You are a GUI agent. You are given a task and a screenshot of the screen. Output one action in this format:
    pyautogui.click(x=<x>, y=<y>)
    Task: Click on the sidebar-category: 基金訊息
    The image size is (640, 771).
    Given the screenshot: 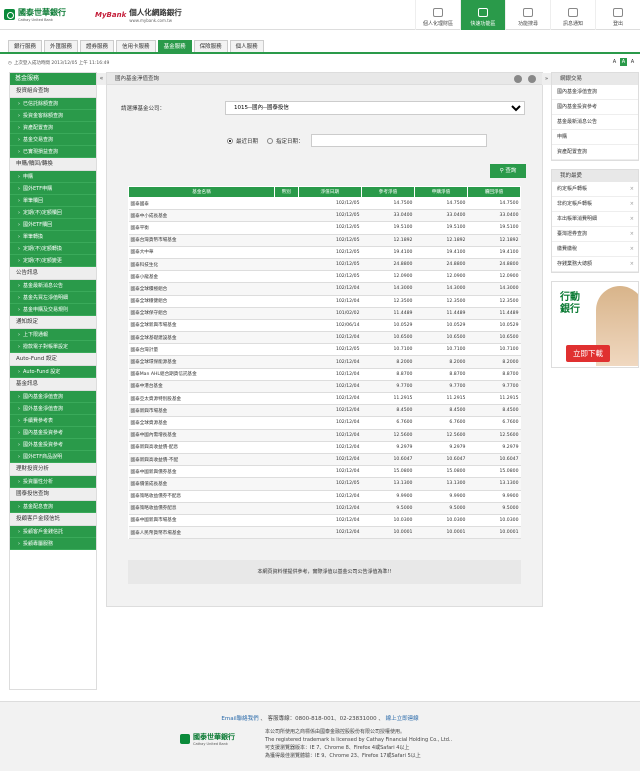 What is the action you would take?
    pyautogui.click(x=53, y=384)
    